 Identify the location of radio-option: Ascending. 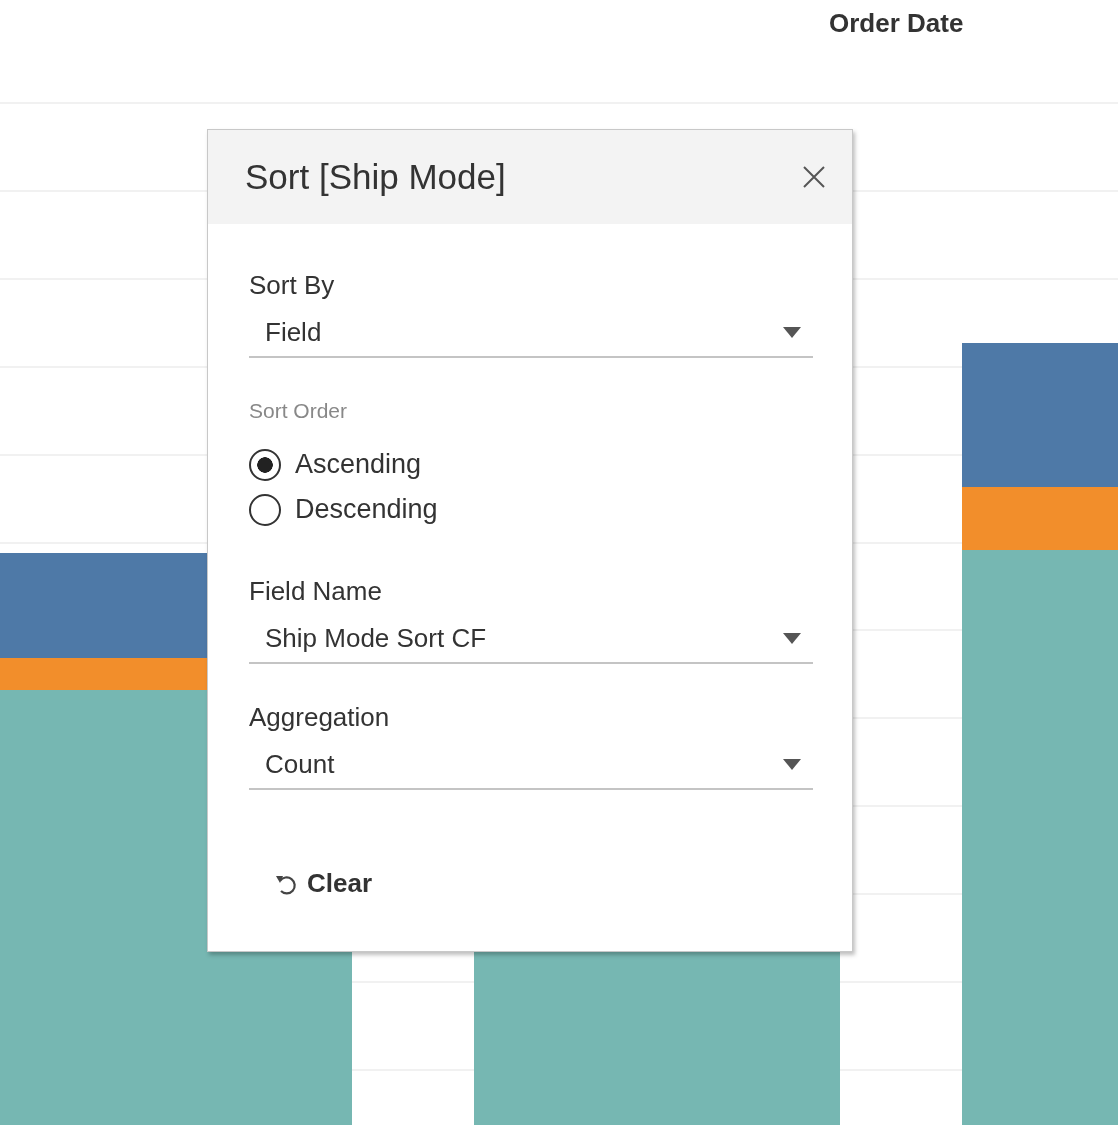
(530, 464).